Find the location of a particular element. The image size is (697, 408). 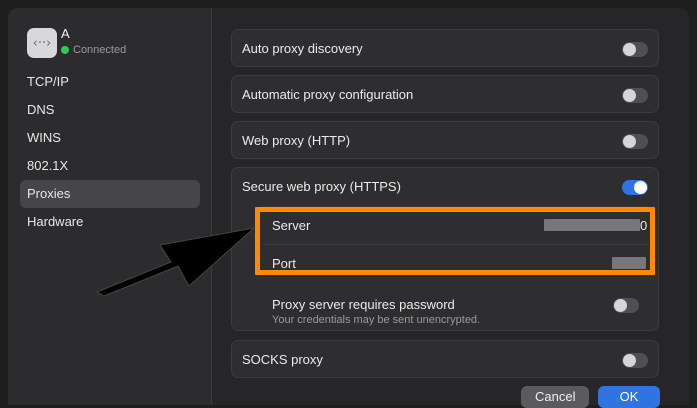

arrow-shape is located at coordinates (175, 262).